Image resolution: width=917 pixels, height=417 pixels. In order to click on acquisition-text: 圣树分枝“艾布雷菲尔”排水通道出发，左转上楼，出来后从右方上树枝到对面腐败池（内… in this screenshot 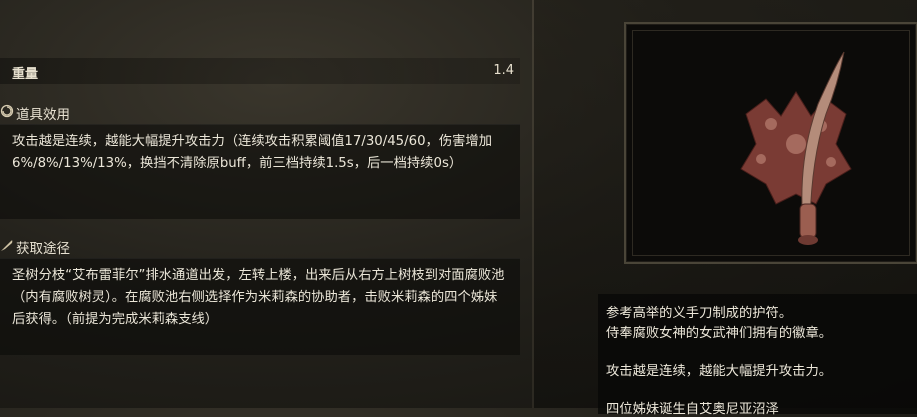, I will do `click(258, 297)`.